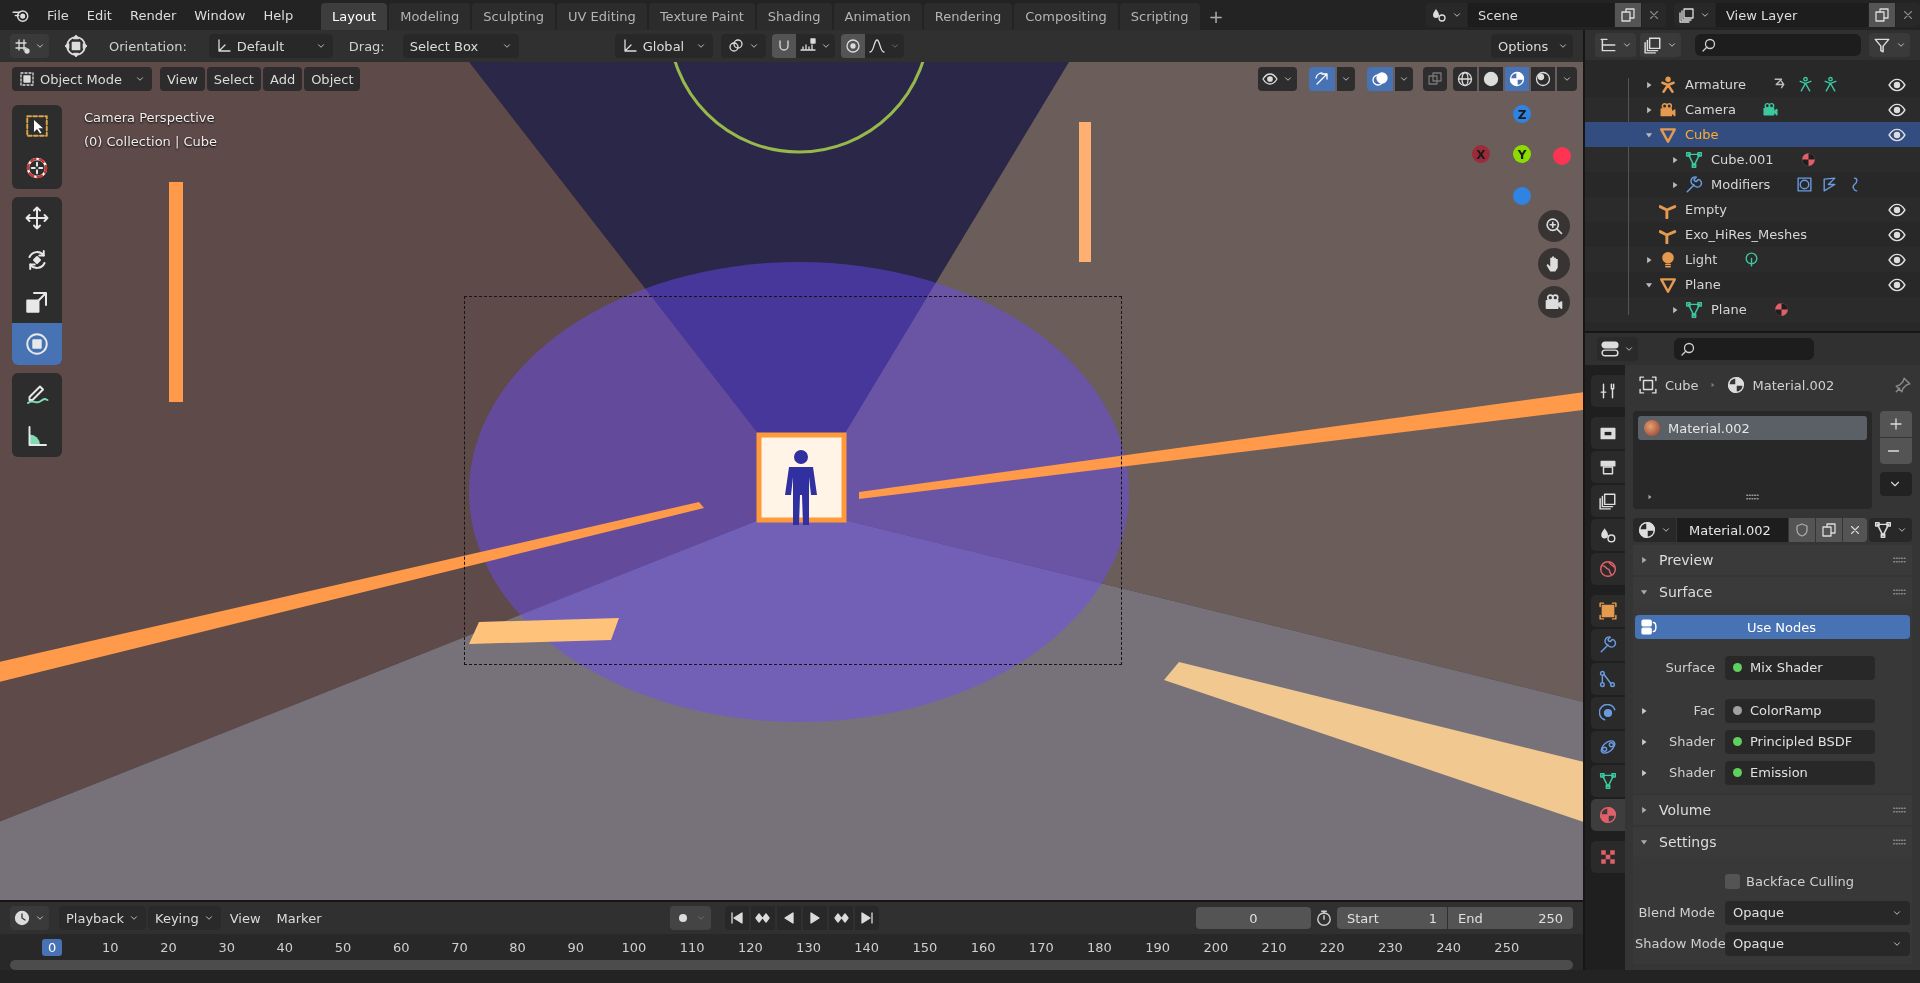 The height and width of the screenshot is (983, 1920). I want to click on axis-handle: Y, so click(1522, 154).